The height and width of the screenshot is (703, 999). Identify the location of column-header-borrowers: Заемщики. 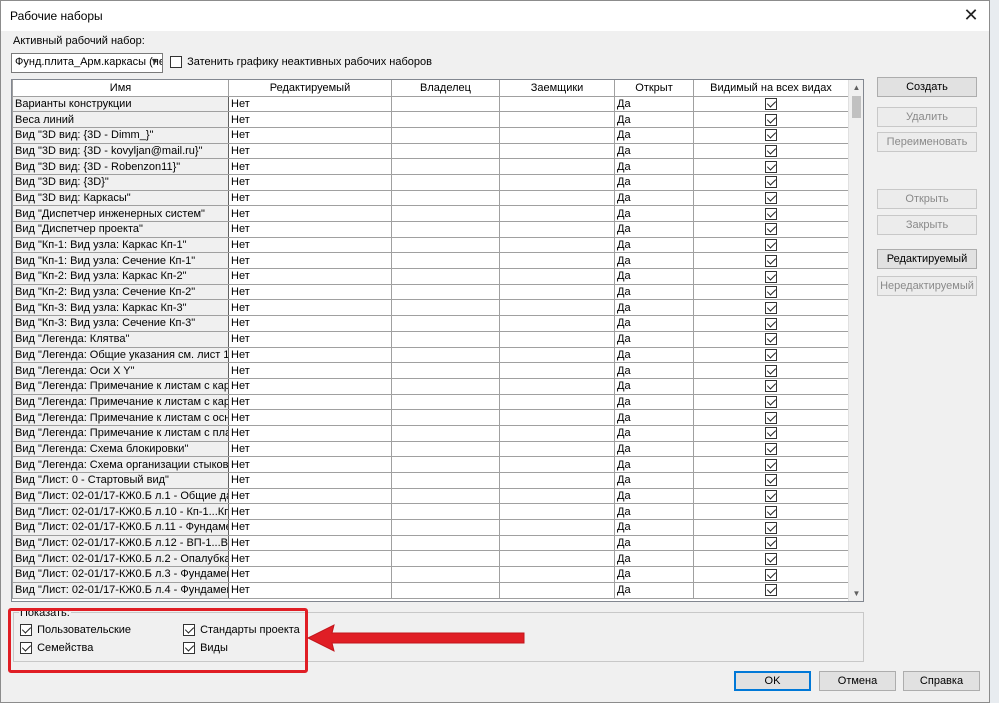
(557, 88).